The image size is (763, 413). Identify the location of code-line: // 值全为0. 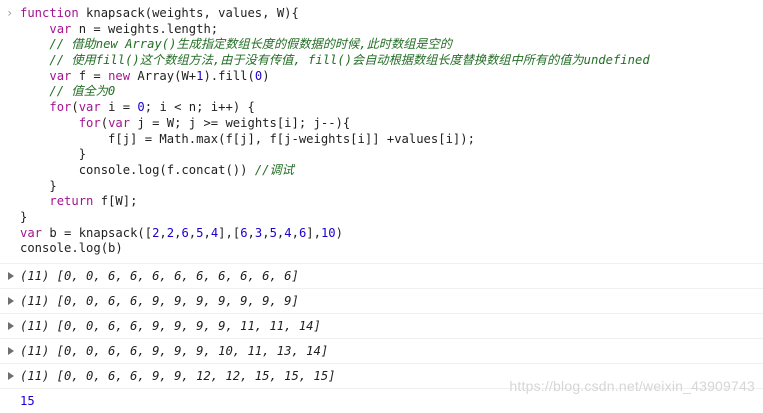
(82, 91).